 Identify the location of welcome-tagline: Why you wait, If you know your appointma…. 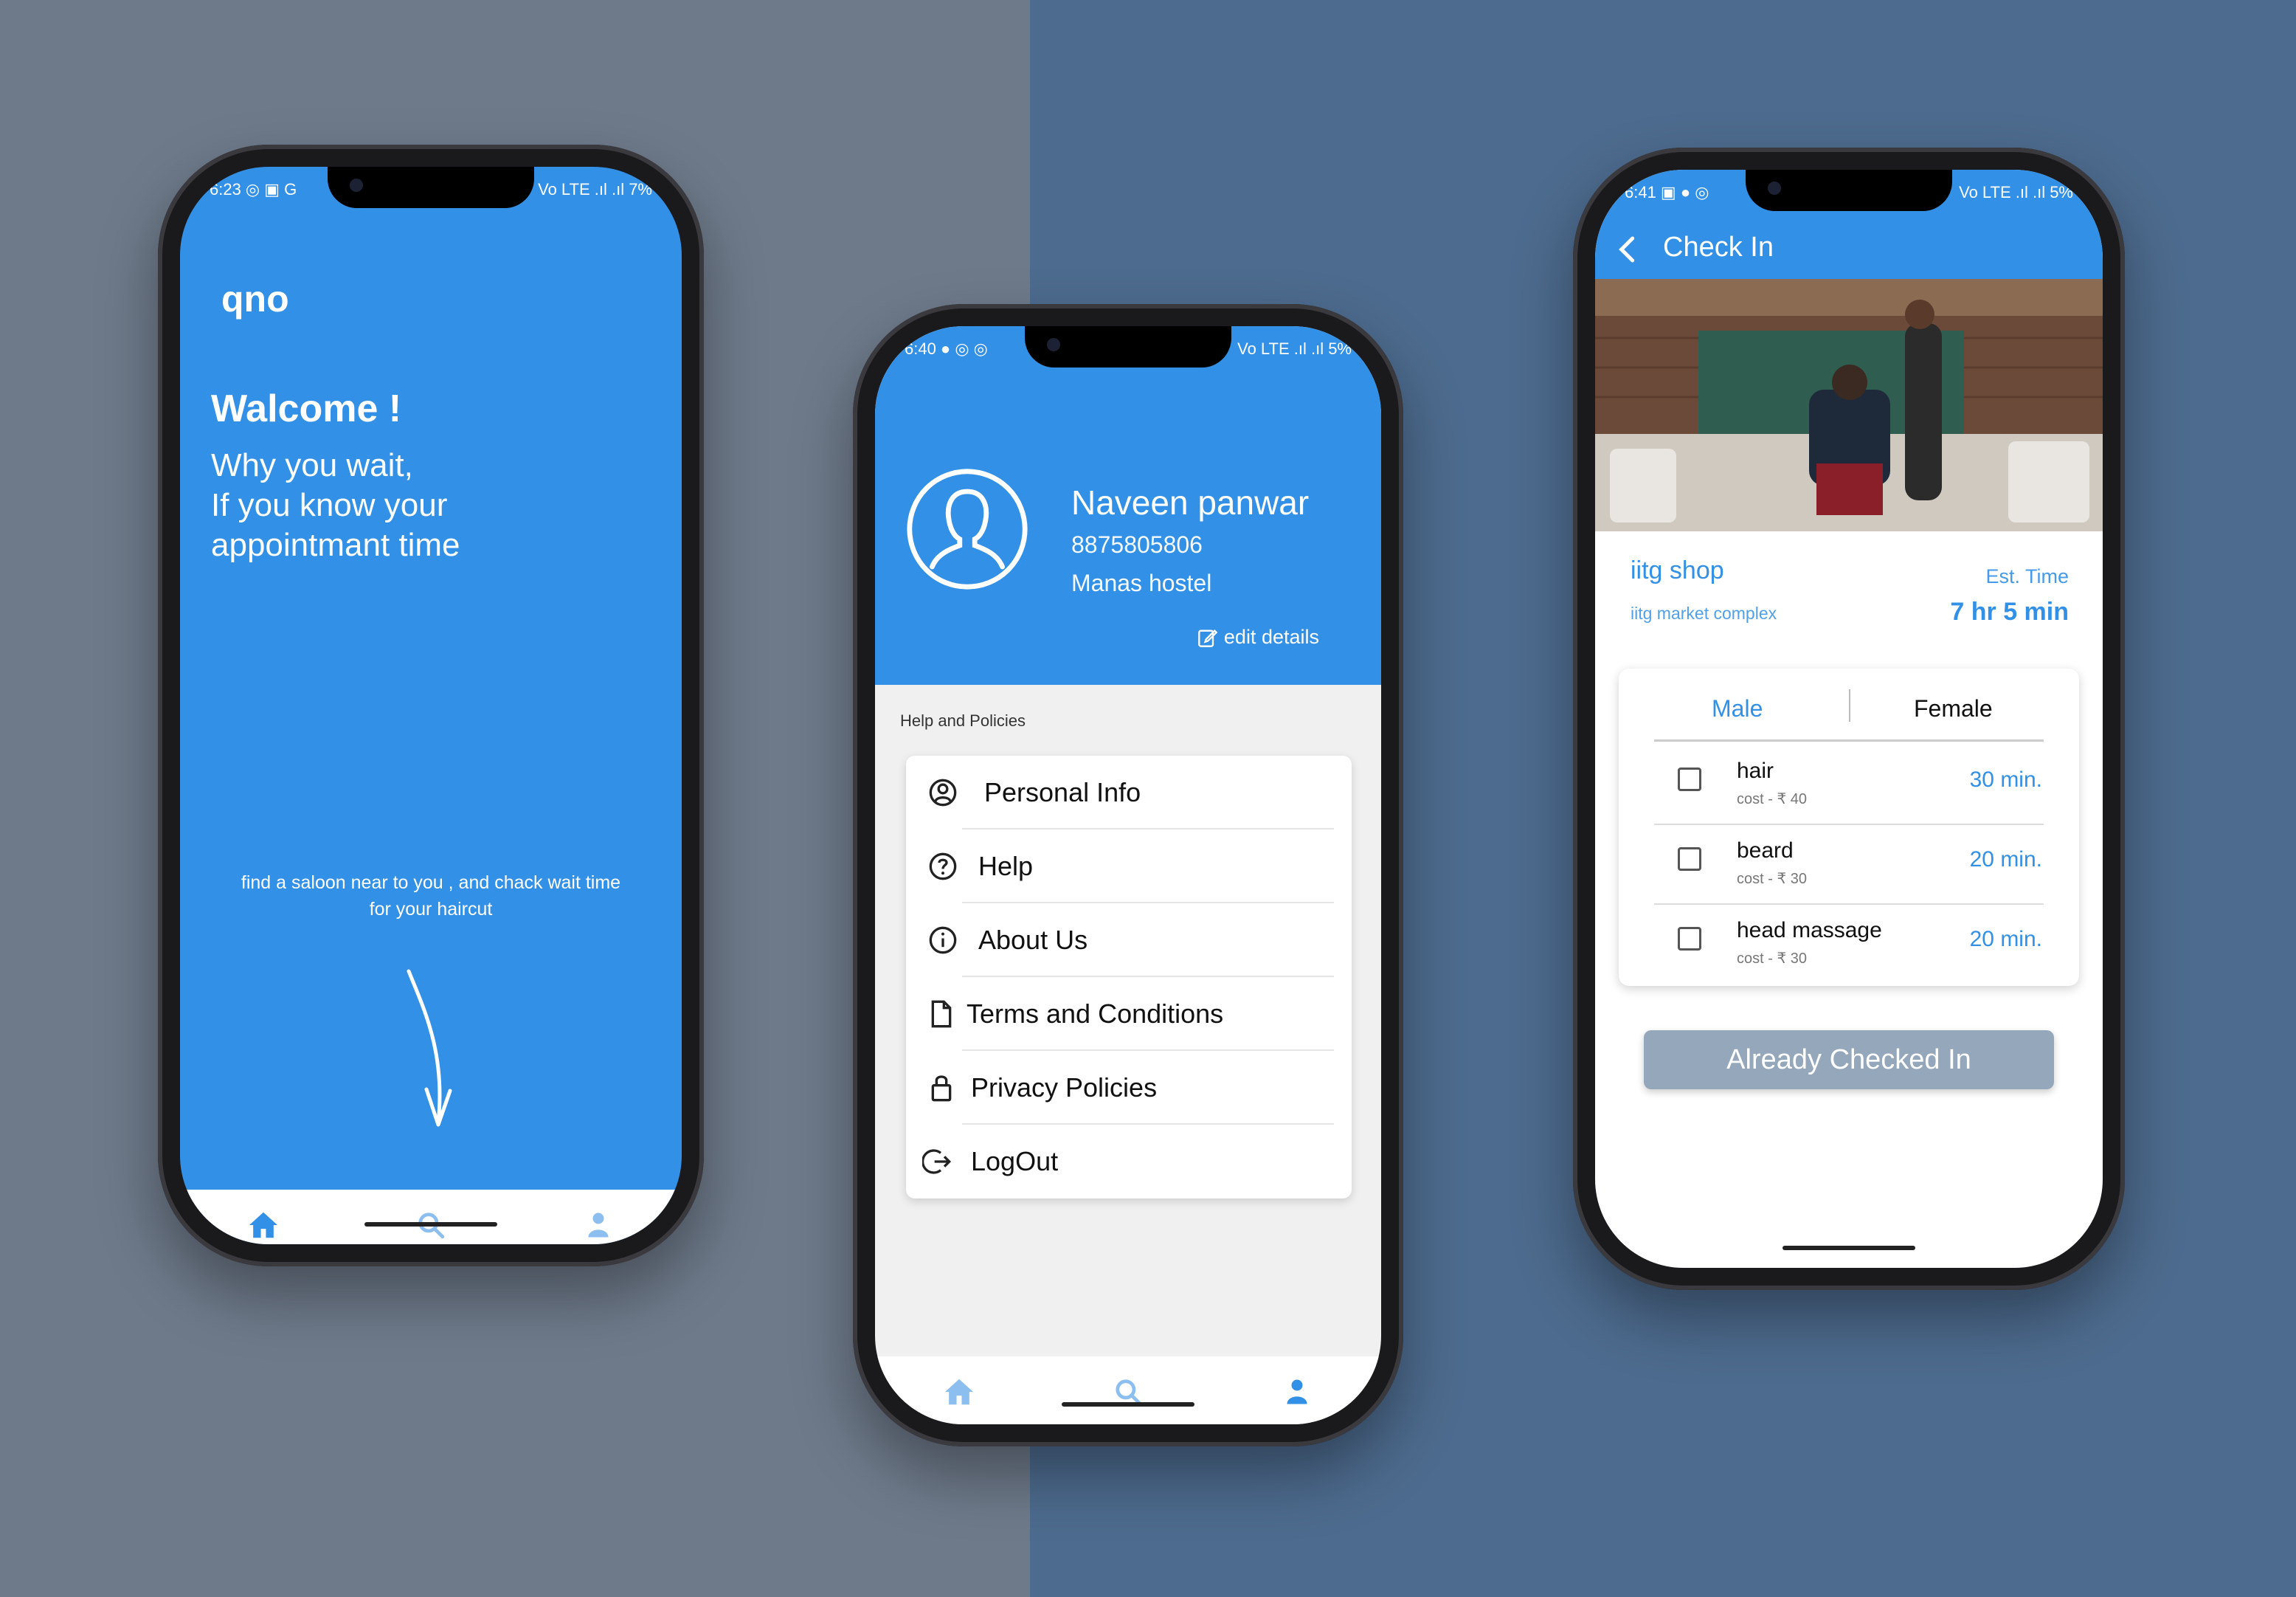
(335, 505).